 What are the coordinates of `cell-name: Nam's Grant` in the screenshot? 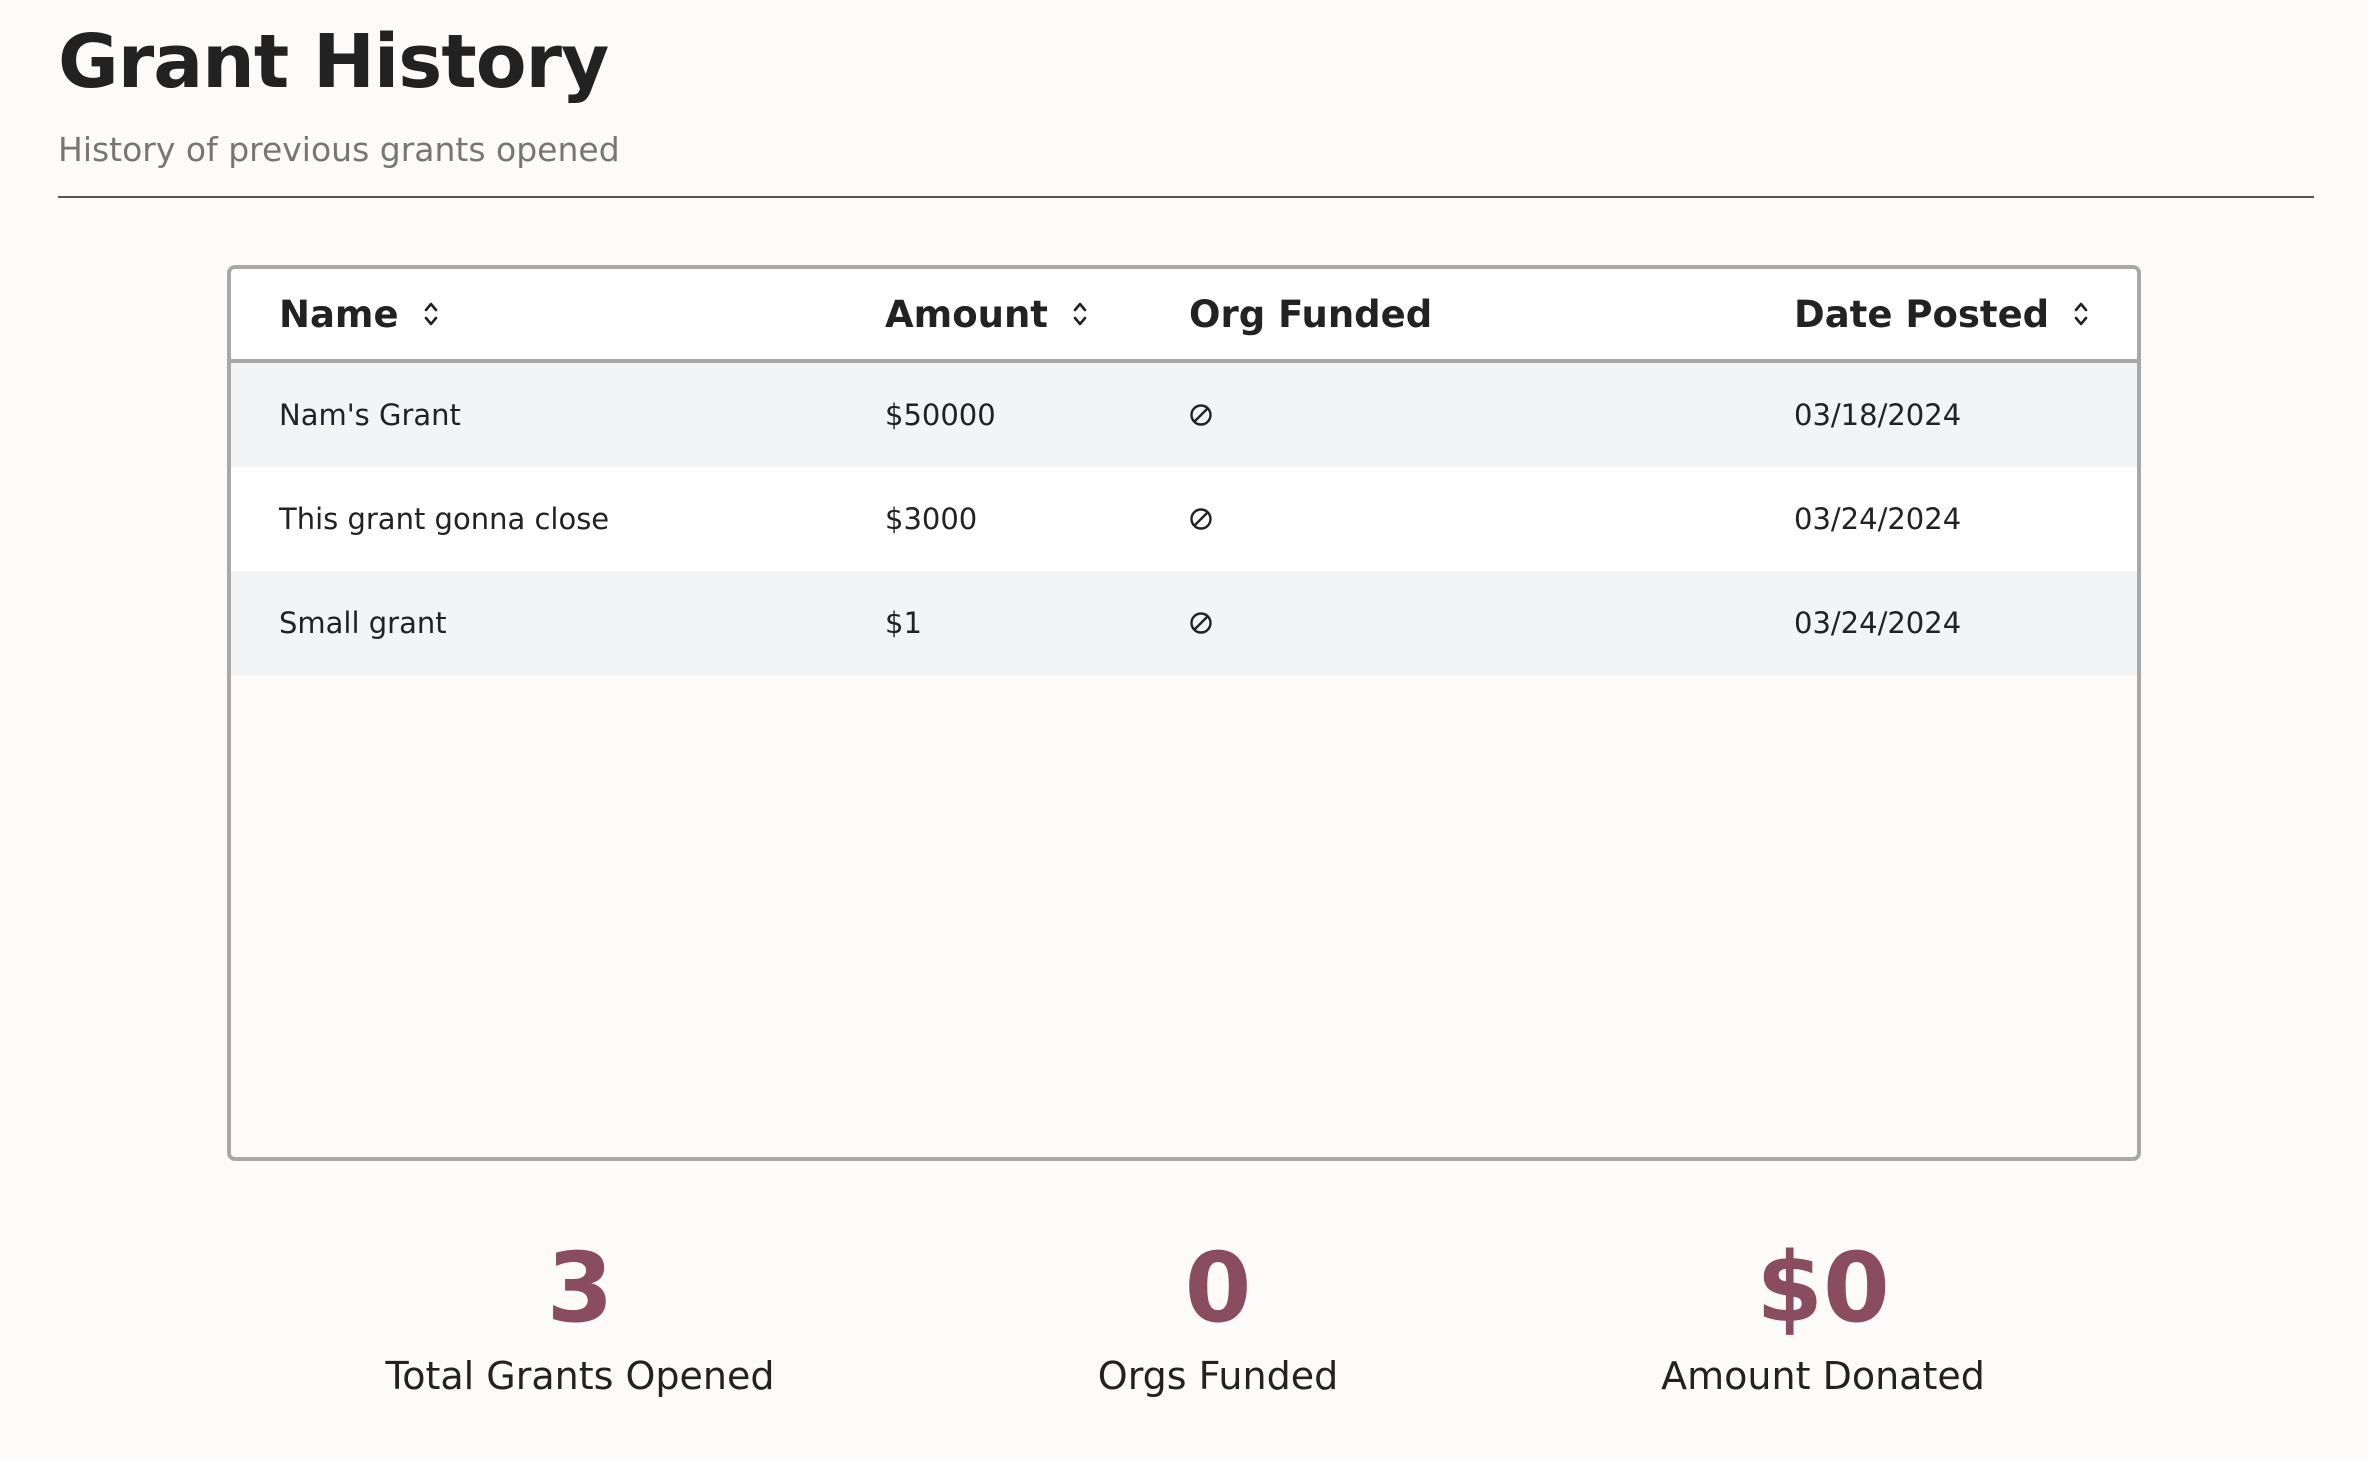 It's located at (370, 415).